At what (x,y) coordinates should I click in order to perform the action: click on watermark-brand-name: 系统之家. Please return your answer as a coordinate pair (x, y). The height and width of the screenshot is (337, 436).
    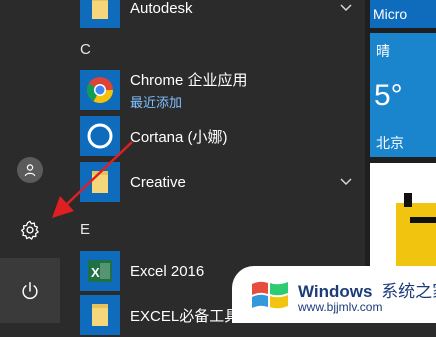
    Looking at the image, I should click on (408, 291).